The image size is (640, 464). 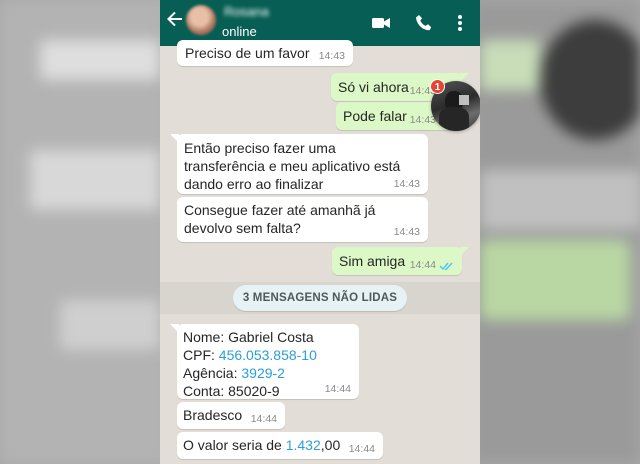 What do you see at coordinates (437, 86) in the screenshot?
I see `unread-badge: 1` at bounding box center [437, 86].